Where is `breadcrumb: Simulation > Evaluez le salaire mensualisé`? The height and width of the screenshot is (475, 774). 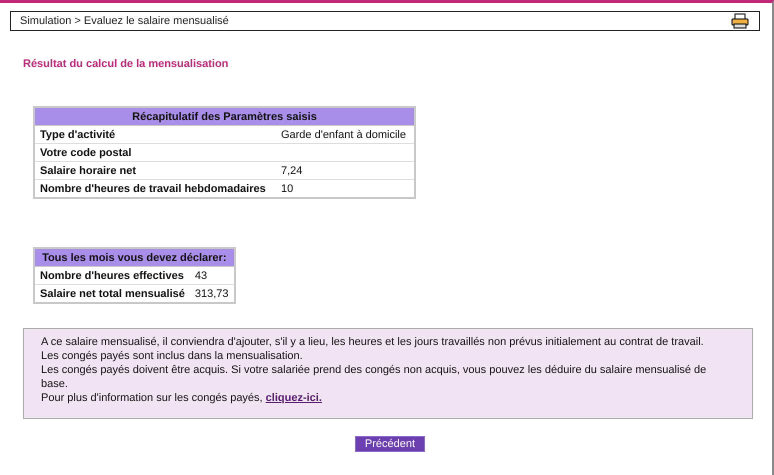 breadcrumb: Simulation > Evaluez le salaire mensualisé is located at coordinates (124, 21).